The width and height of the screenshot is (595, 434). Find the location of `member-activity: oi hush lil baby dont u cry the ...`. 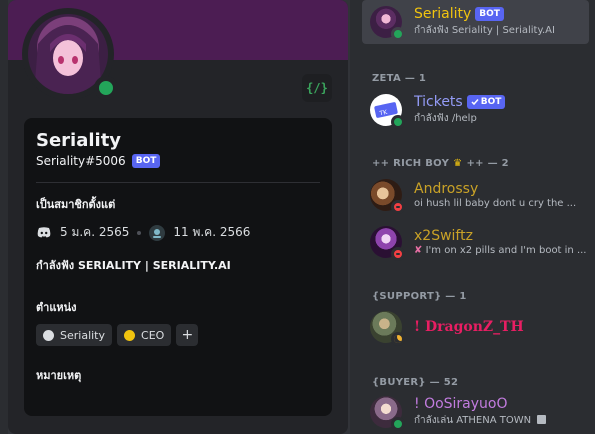

member-activity: oi hush lil baby dont u cry the ... is located at coordinates (495, 203).